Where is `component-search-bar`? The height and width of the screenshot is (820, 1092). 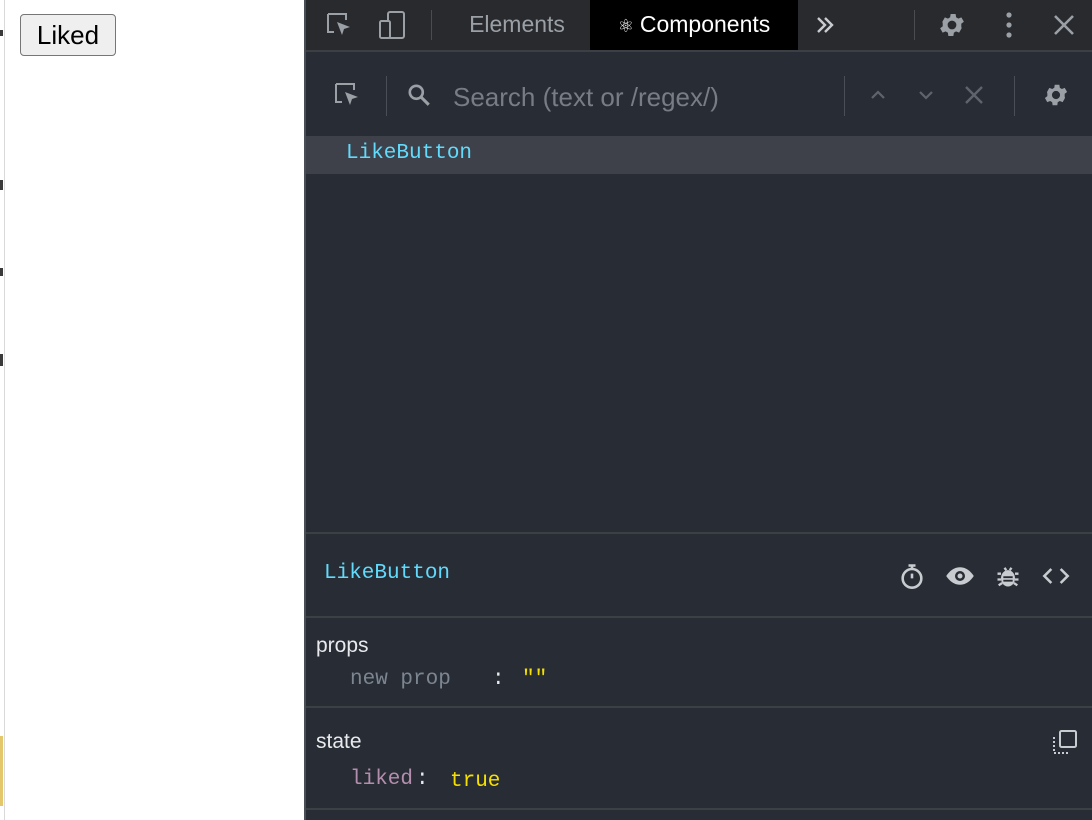 component-search-bar is located at coordinates (699, 94).